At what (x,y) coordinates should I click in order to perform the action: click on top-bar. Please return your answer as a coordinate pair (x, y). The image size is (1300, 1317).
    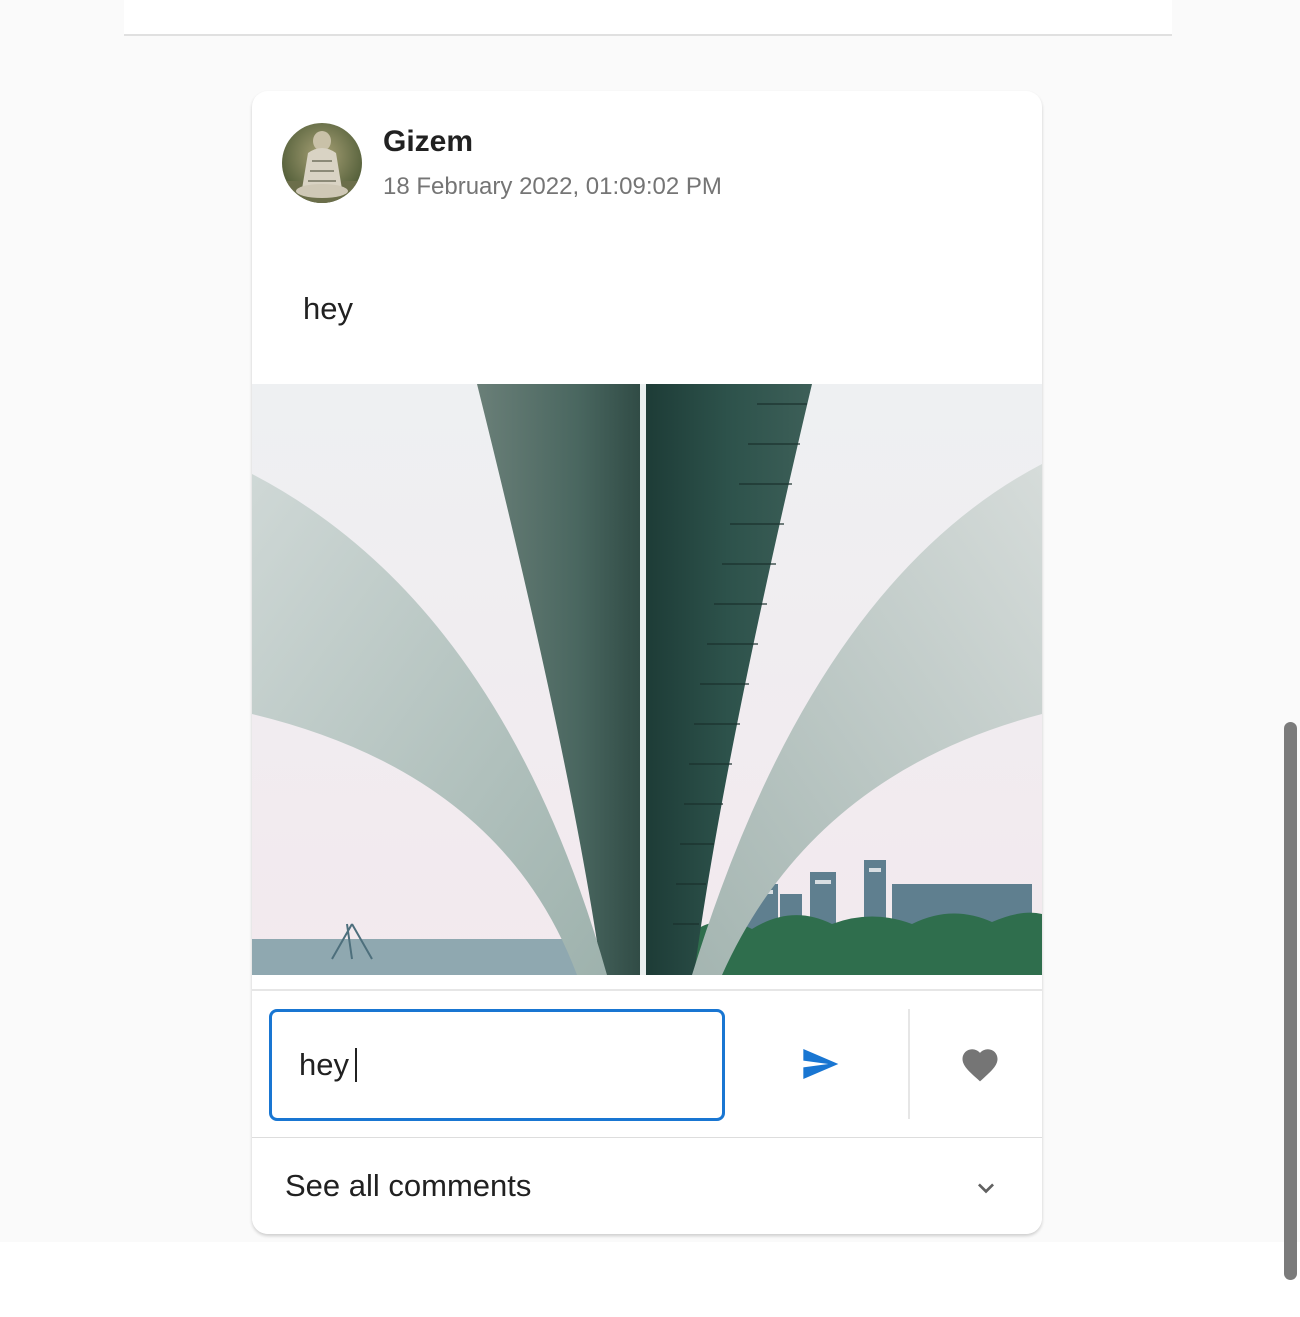
    Looking at the image, I should click on (648, 18).